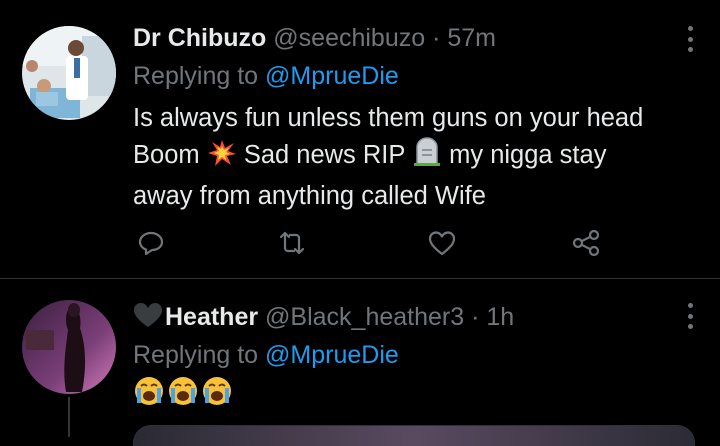  What do you see at coordinates (442, 243) in the screenshot?
I see `like-icon` at bounding box center [442, 243].